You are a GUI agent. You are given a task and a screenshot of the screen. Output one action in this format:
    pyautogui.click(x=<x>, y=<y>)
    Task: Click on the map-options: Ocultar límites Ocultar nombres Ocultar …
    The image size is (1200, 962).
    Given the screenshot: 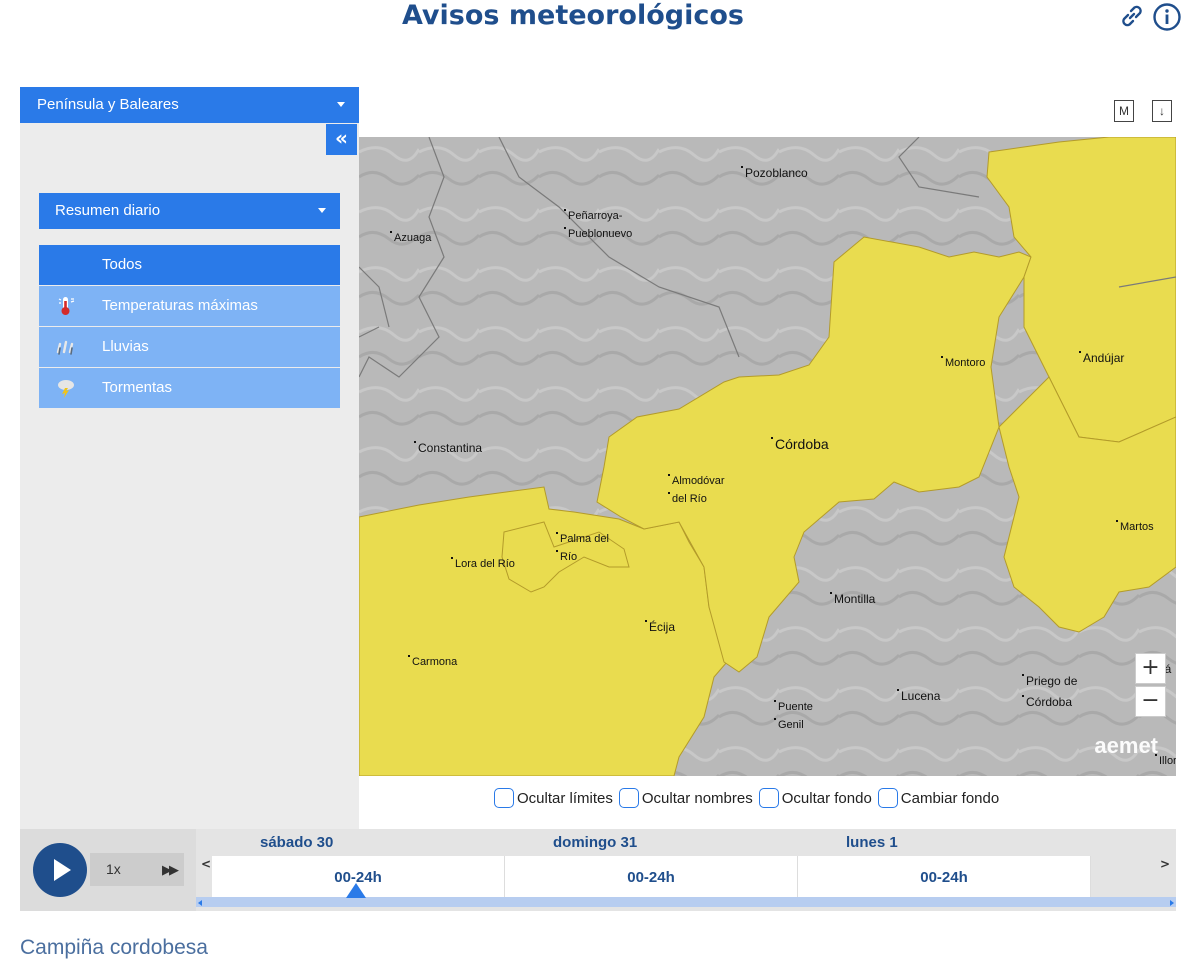 What is the action you would take?
    pyautogui.click(x=746, y=798)
    